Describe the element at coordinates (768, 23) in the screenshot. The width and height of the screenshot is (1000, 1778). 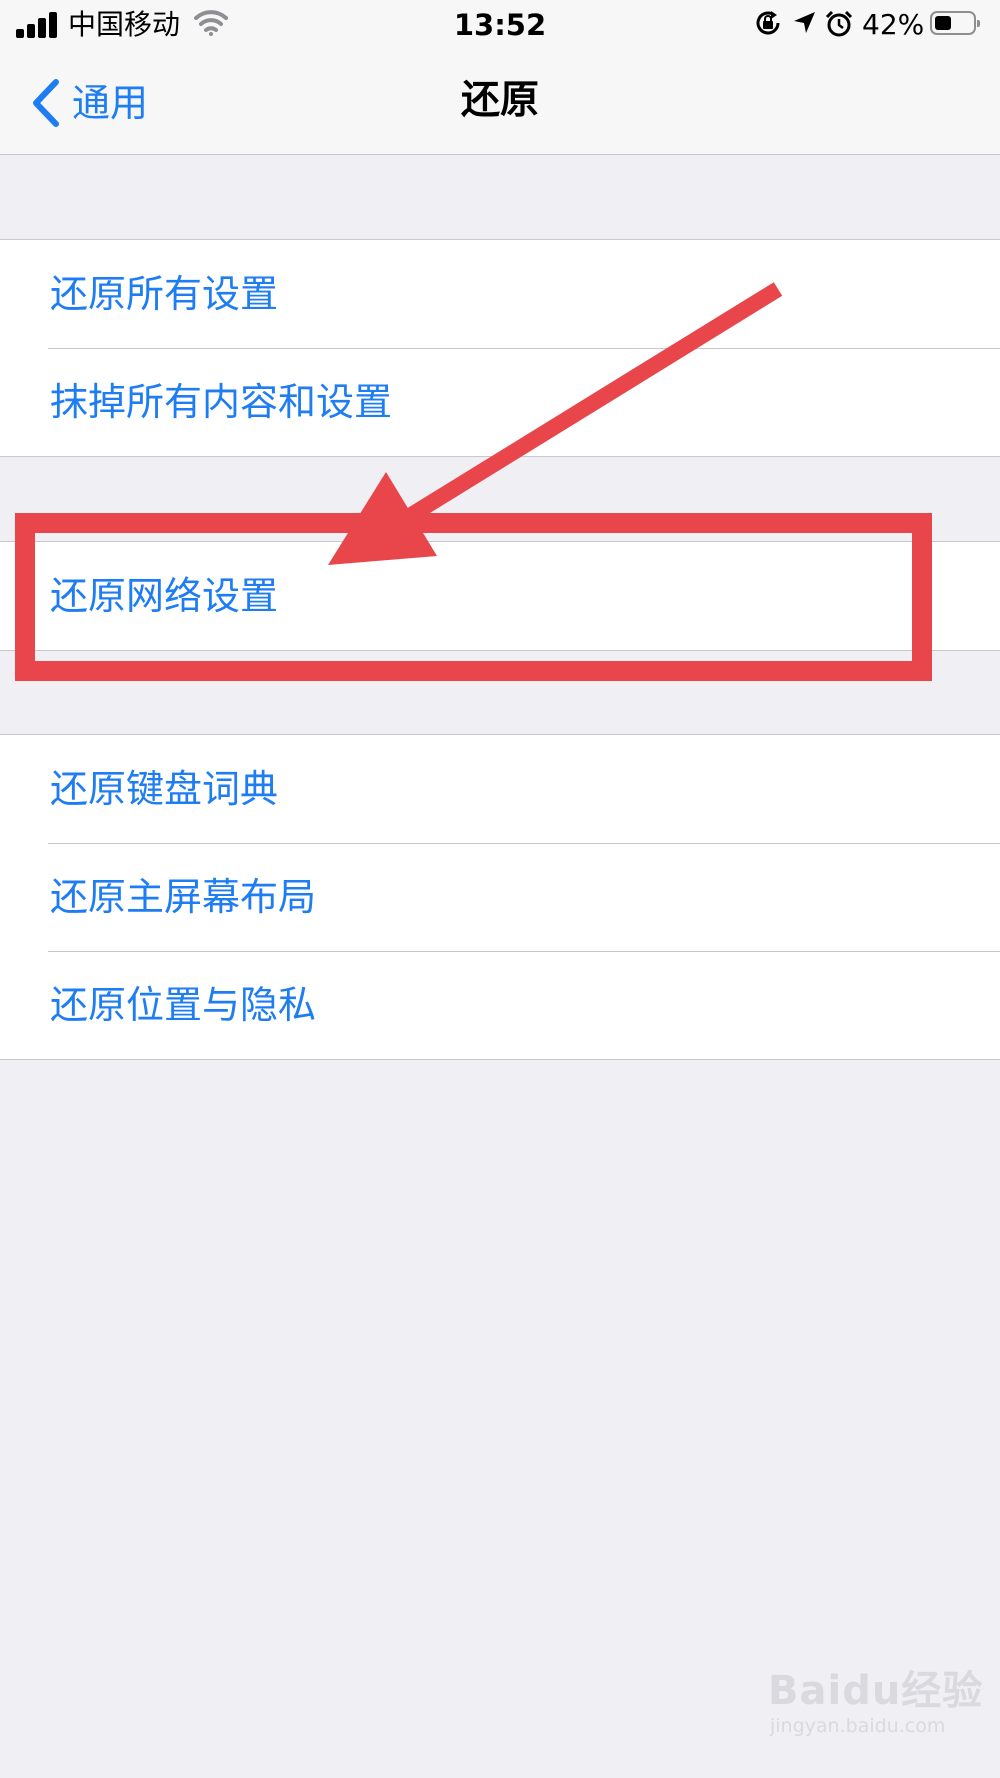
I see `orientation-lock-icon` at that location.